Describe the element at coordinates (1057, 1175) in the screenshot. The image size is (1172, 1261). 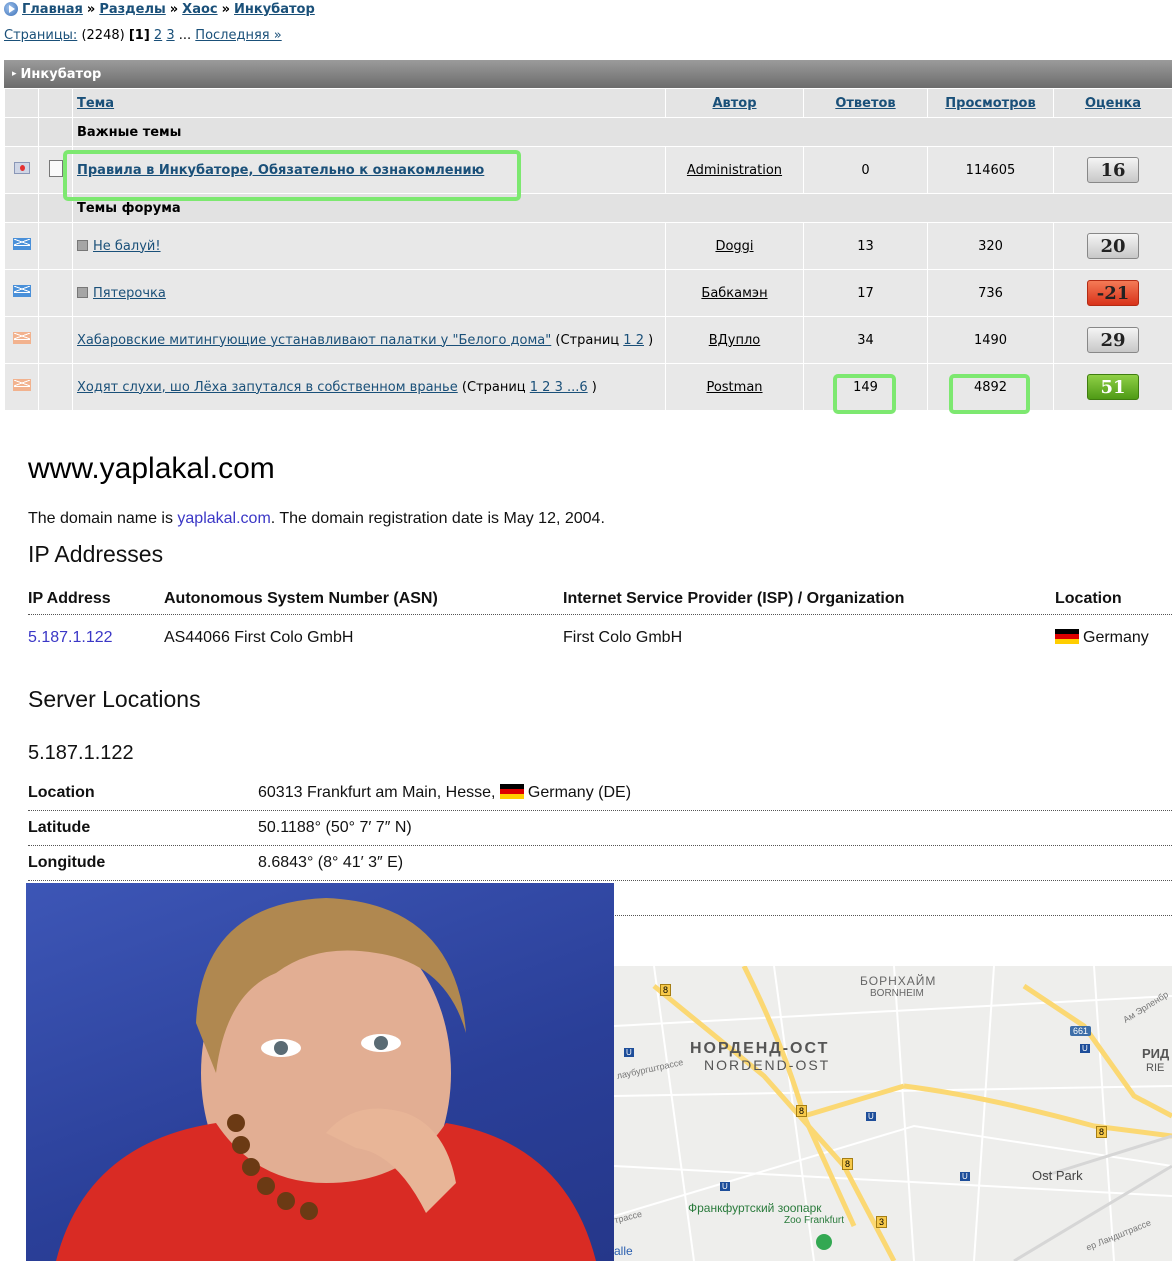
I see `map-label: Ost Park` at that location.